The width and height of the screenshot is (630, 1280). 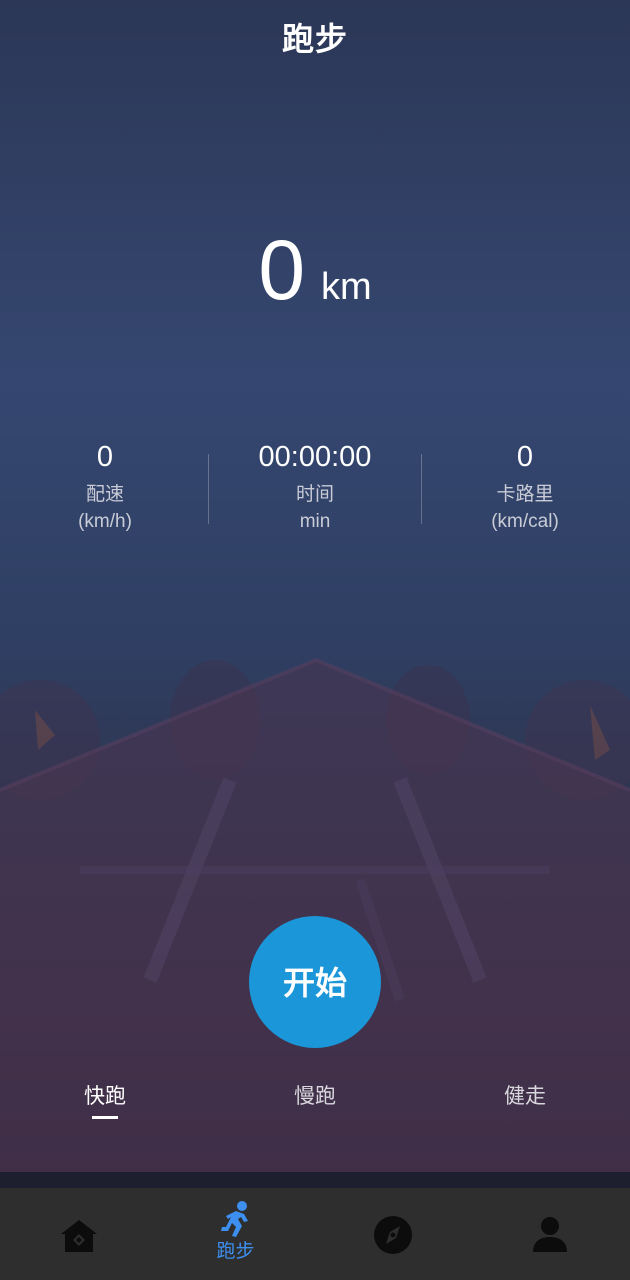 What do you see at coordinates (315, 521) in the screenshot?
I see `time-unit: min` at bounding box center [315, 521].